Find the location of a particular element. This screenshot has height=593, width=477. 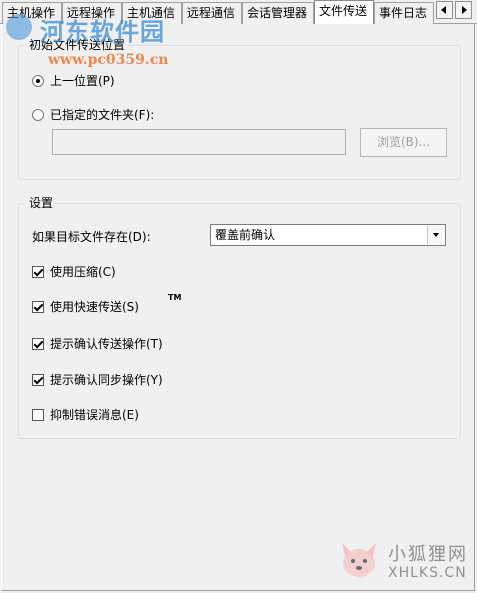

radio-specified-folder: 已指定的文件夹(F): is located at coordinates (93, 114).